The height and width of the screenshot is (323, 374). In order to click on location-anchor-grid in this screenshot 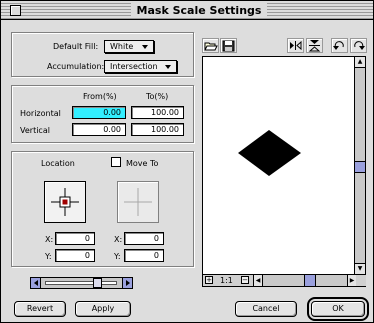, I will do `click(65, 202)`.